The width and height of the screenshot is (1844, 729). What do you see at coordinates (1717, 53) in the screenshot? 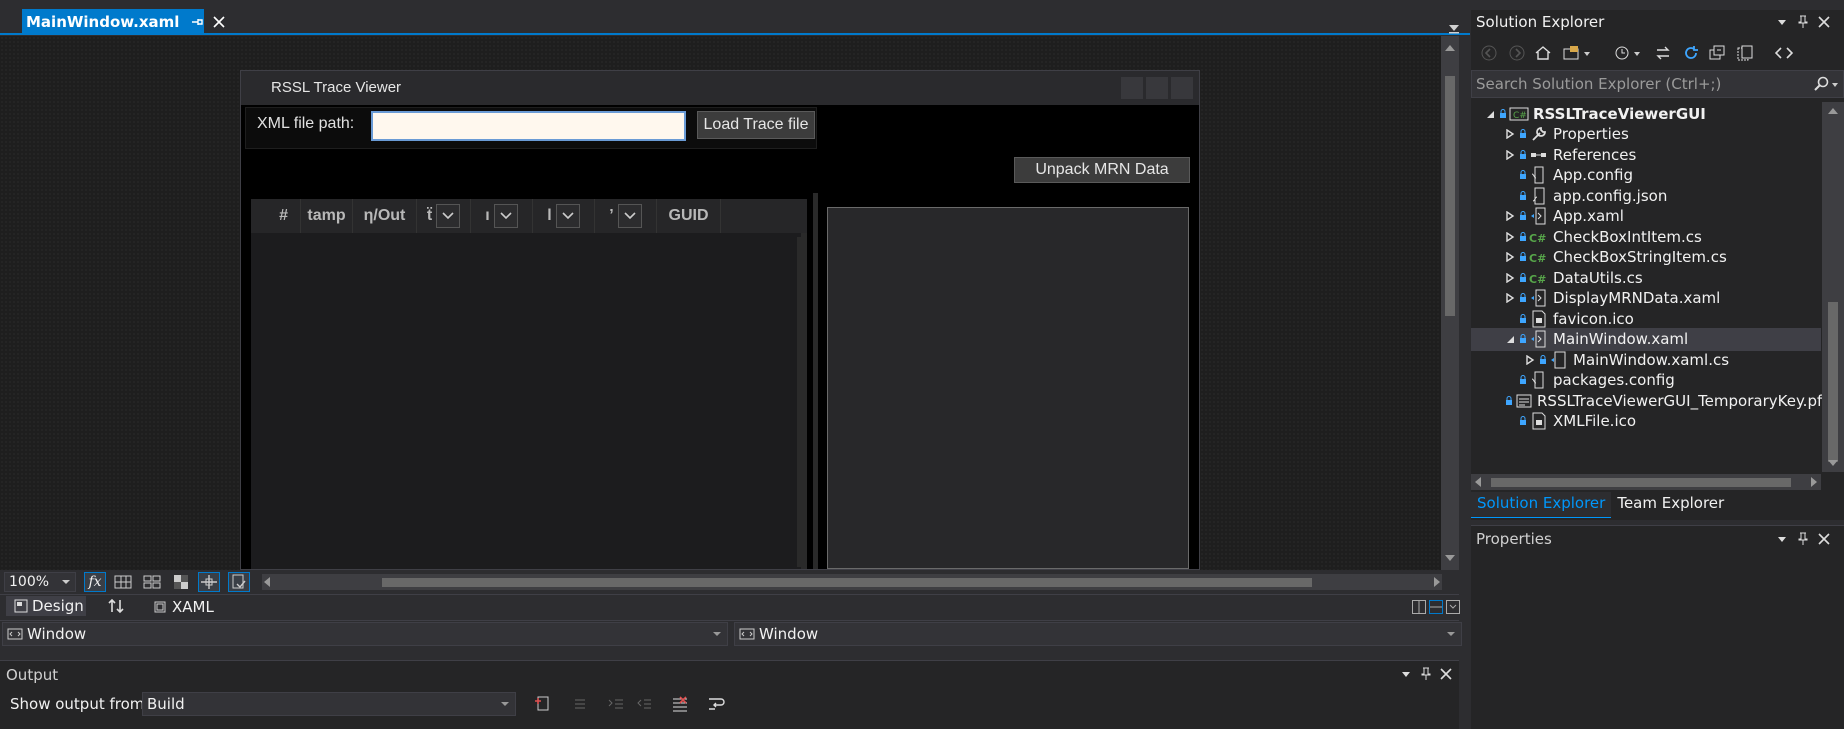
I see `collapse-all-button` at bounding box center [1717, 53].